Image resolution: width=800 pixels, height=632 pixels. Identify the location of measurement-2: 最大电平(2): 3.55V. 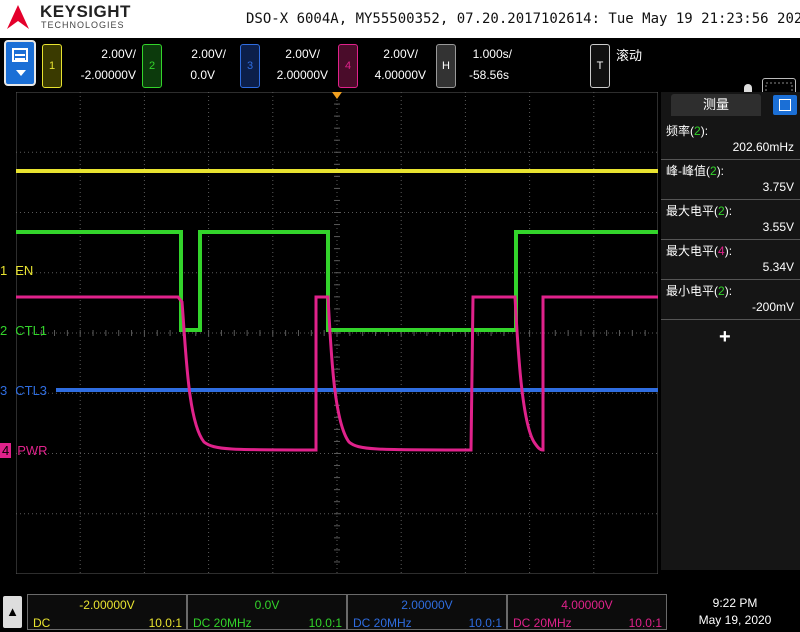
(730, 220).